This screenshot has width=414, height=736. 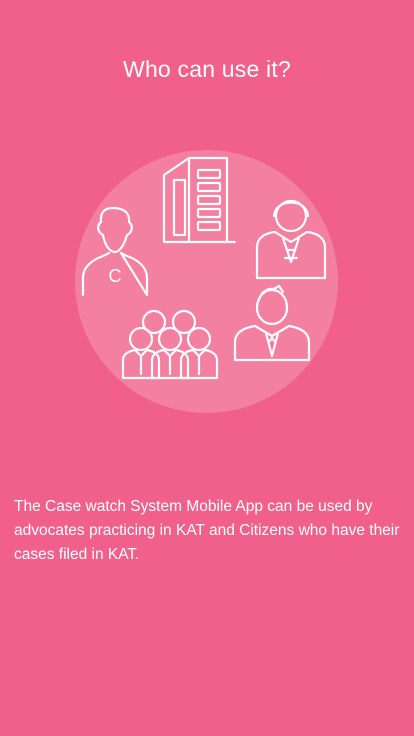 I want to click on court-building-icon, so click(x=199, y=200).